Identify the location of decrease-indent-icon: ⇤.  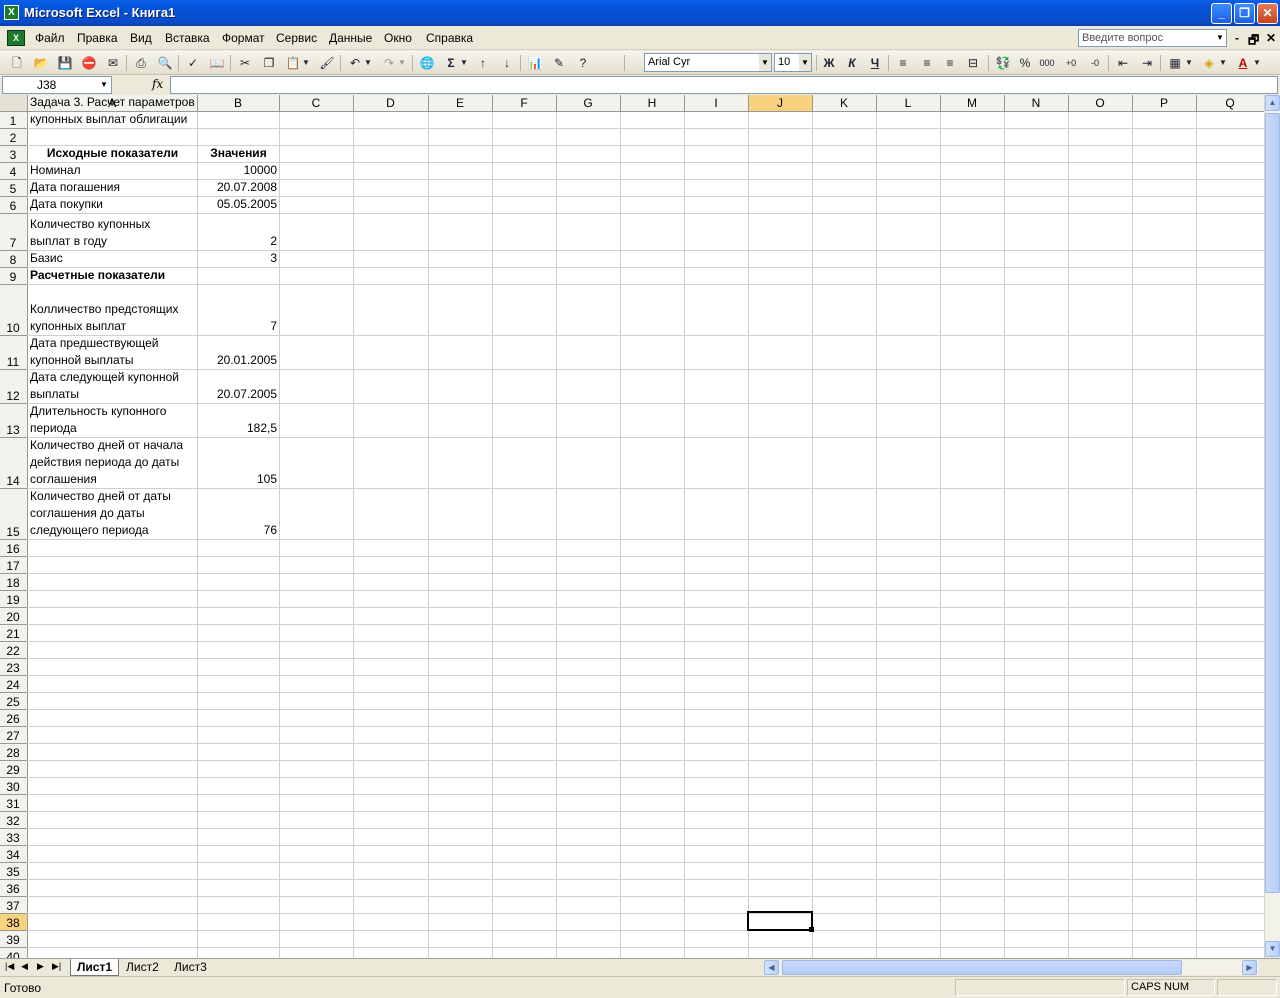
(1123, 63).